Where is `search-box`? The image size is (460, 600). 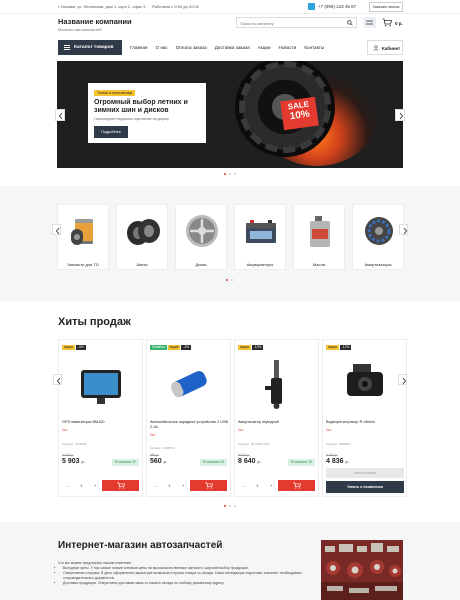 search-box is located at coordinates (296, 22).